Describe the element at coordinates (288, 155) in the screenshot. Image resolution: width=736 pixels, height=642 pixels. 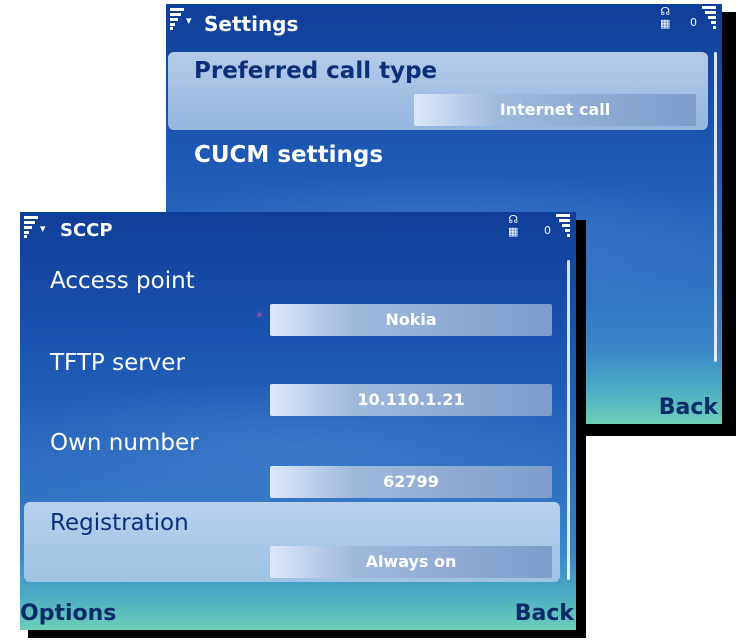
I see `cucm-settings-item: CUCM settings` at that location.